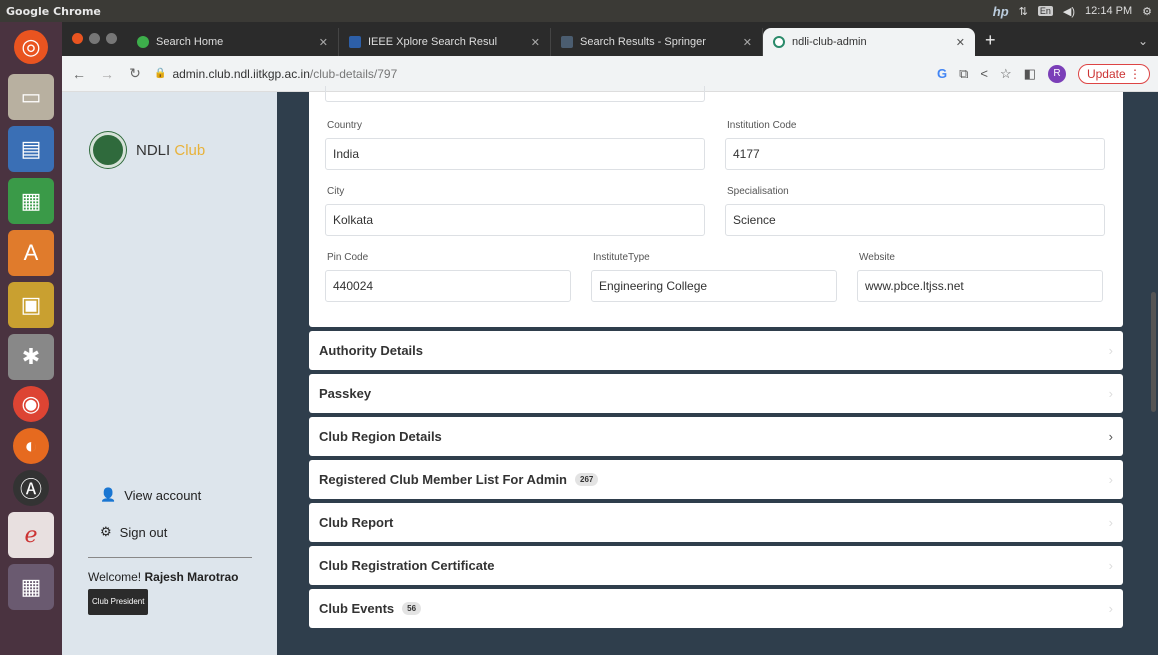 This screenshot has height=655, width=1158. I want to click on keyboard-layout-indicator: En, so click(1045, 11).